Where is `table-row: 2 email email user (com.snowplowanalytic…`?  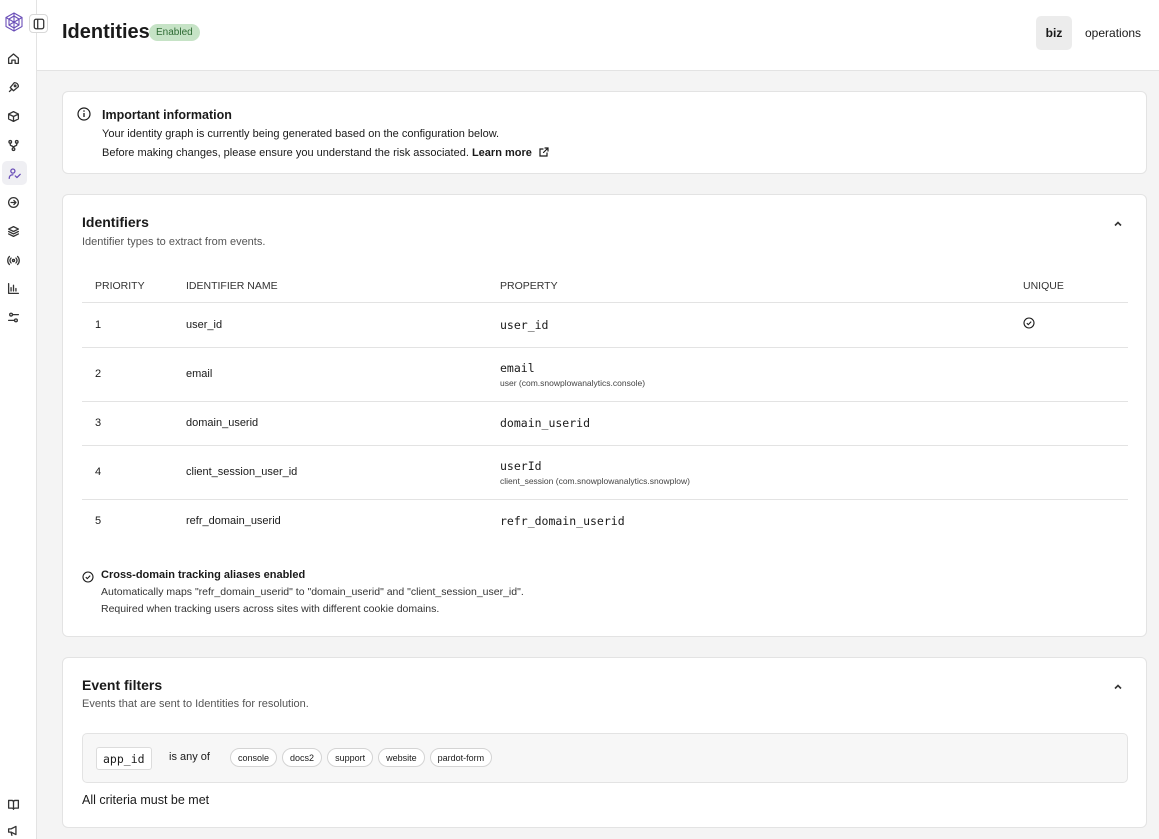 table-row: 2 email email user (com.snowplowanalytic… is located at coordinates (605, 374).